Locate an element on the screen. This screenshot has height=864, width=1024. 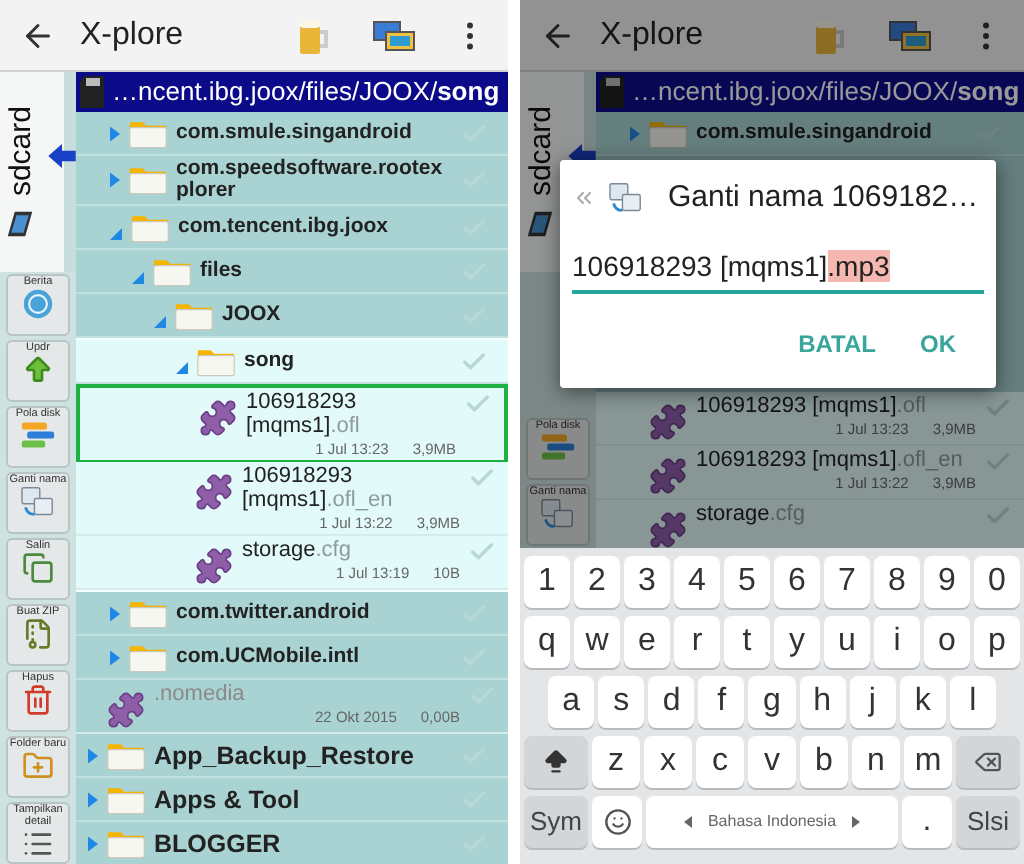
key: 3 is located at coordinates (647, 582).